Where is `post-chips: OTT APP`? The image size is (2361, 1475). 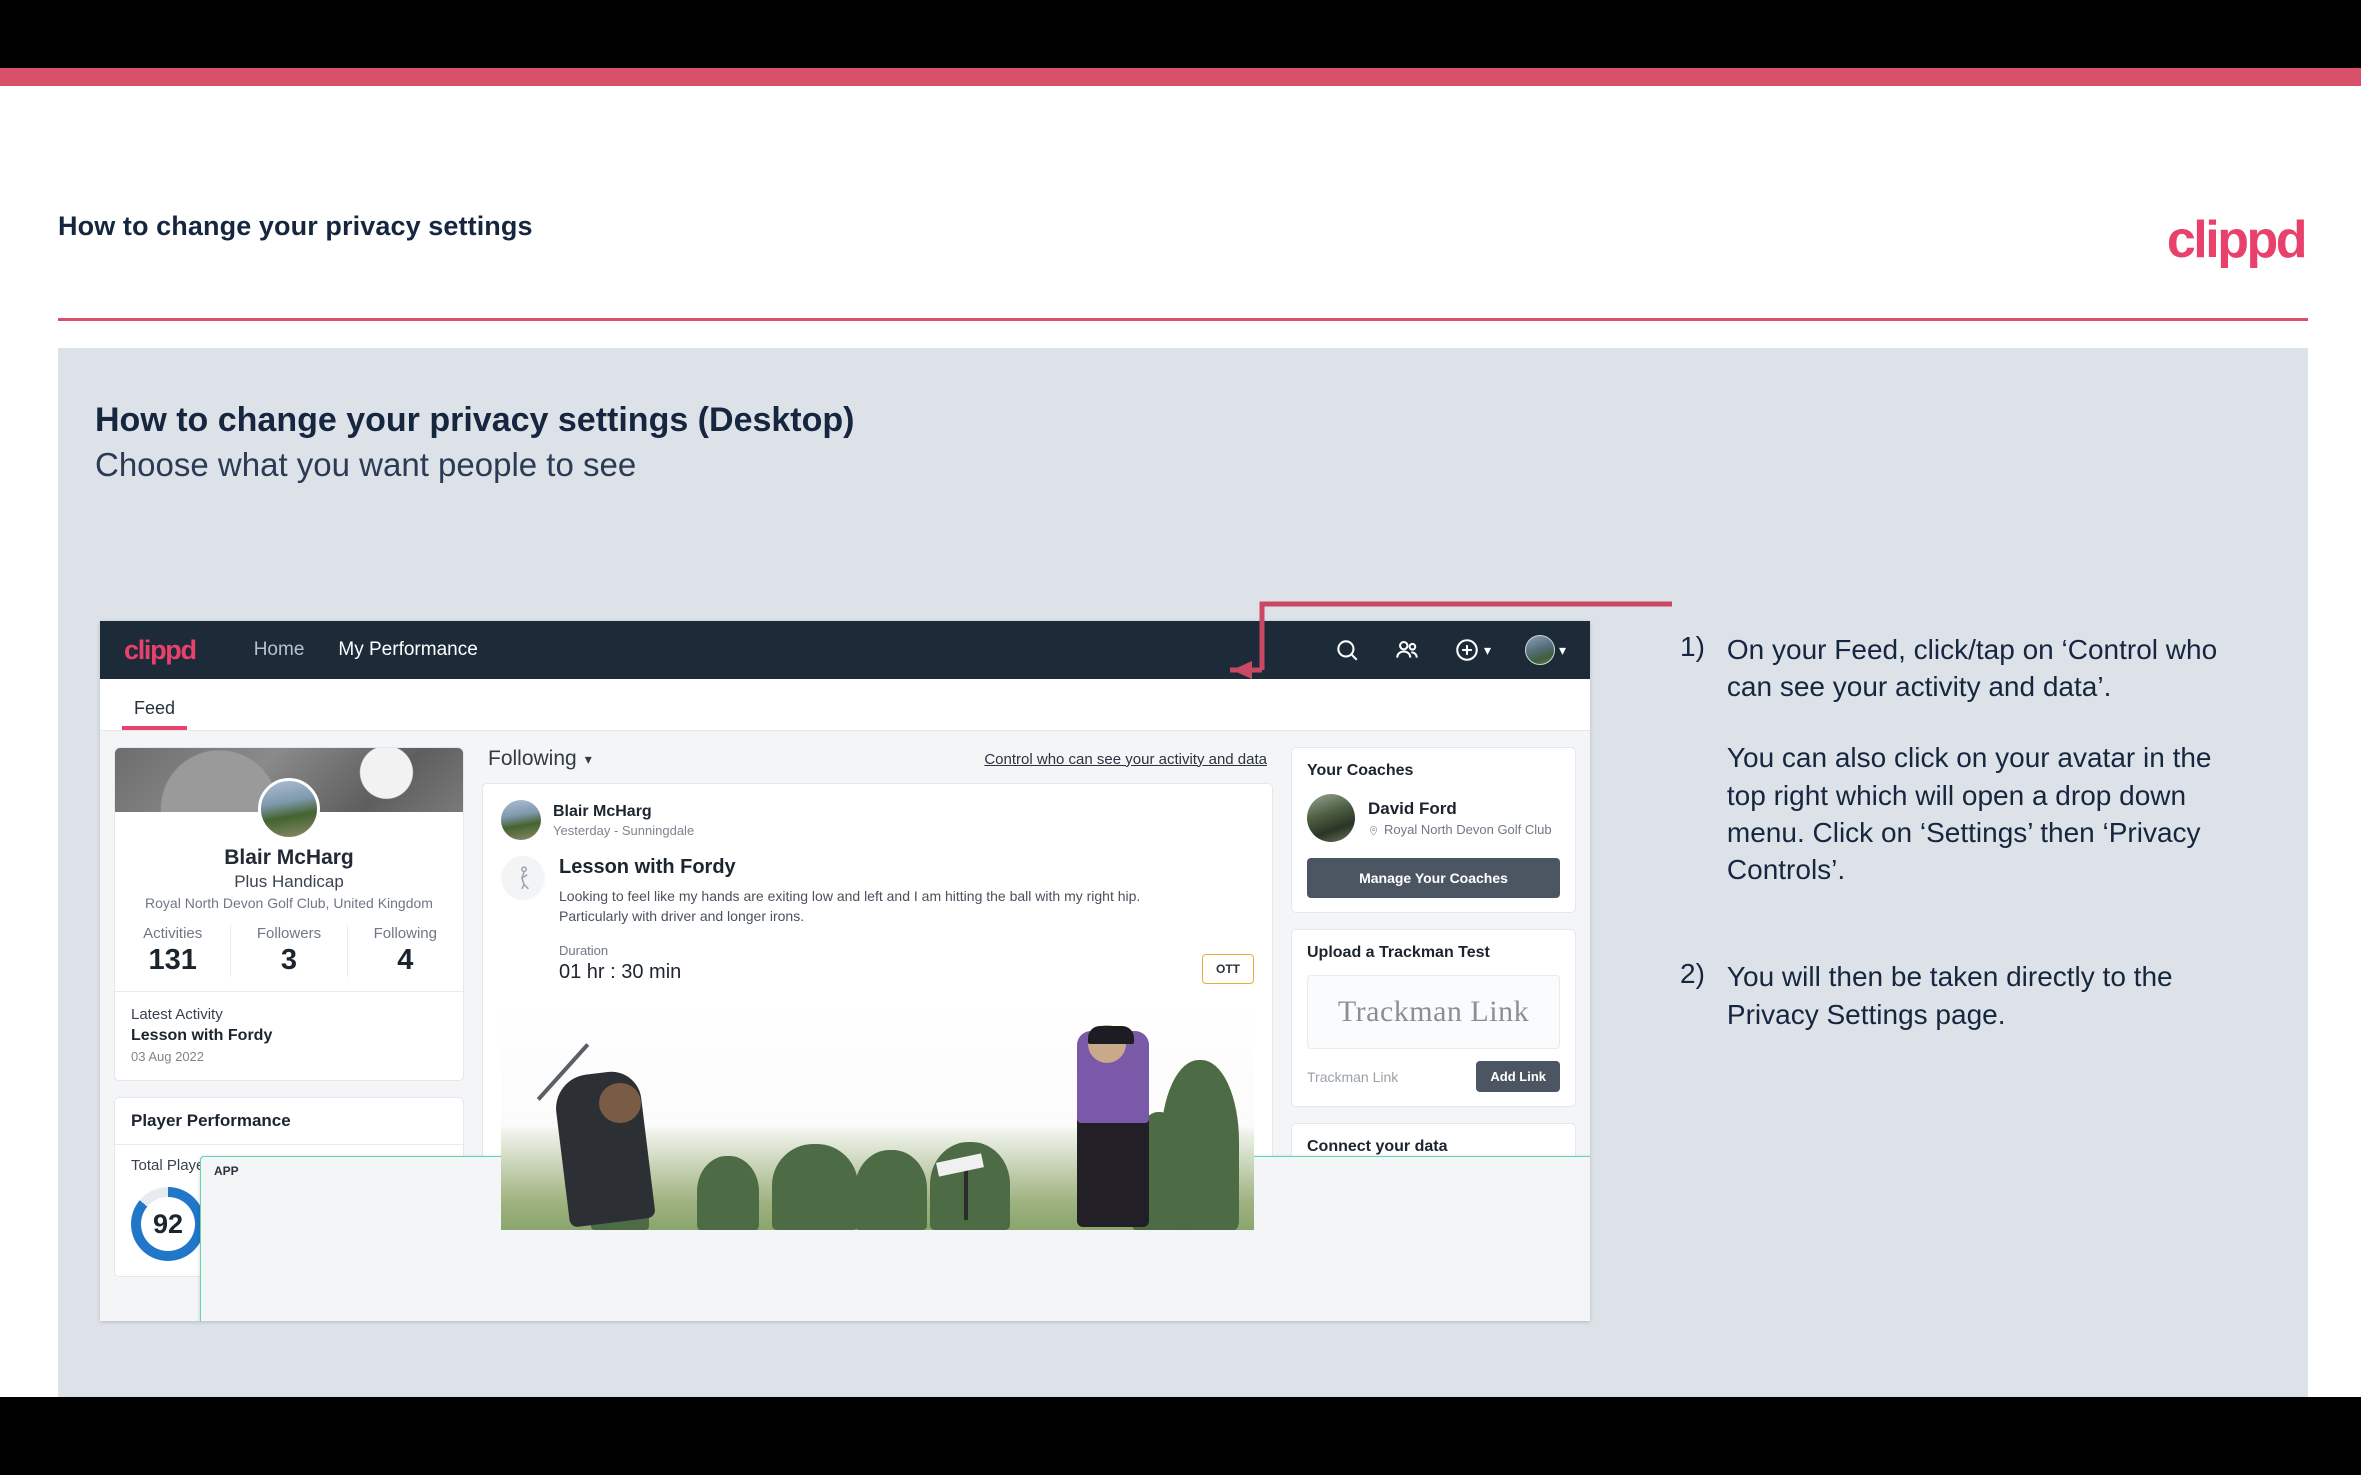
post-chips: OTT APP is located at coordinates (895, 1137).